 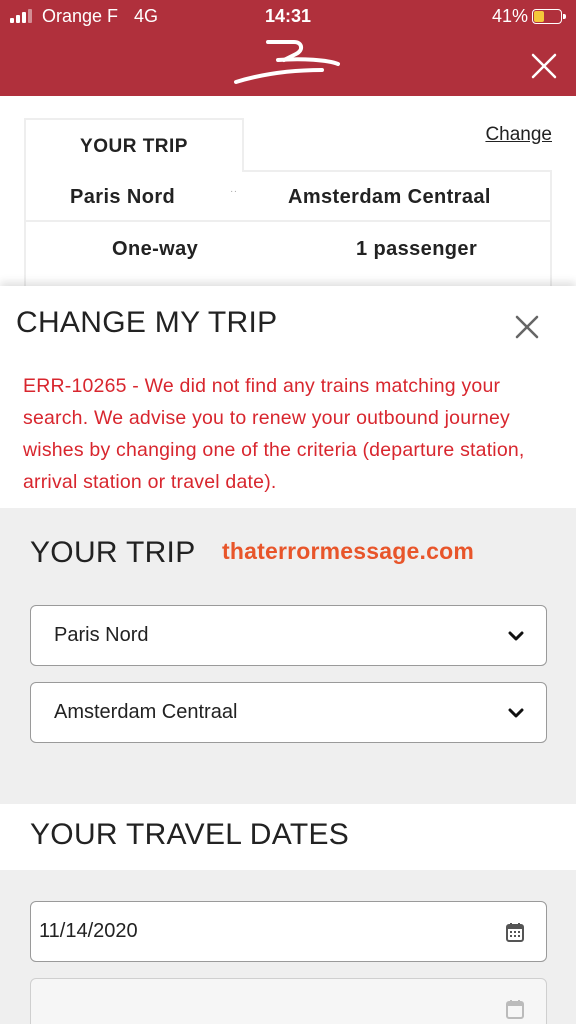 I want to click on departure-station-value: Paris Nord, so click(x=101, y=635).